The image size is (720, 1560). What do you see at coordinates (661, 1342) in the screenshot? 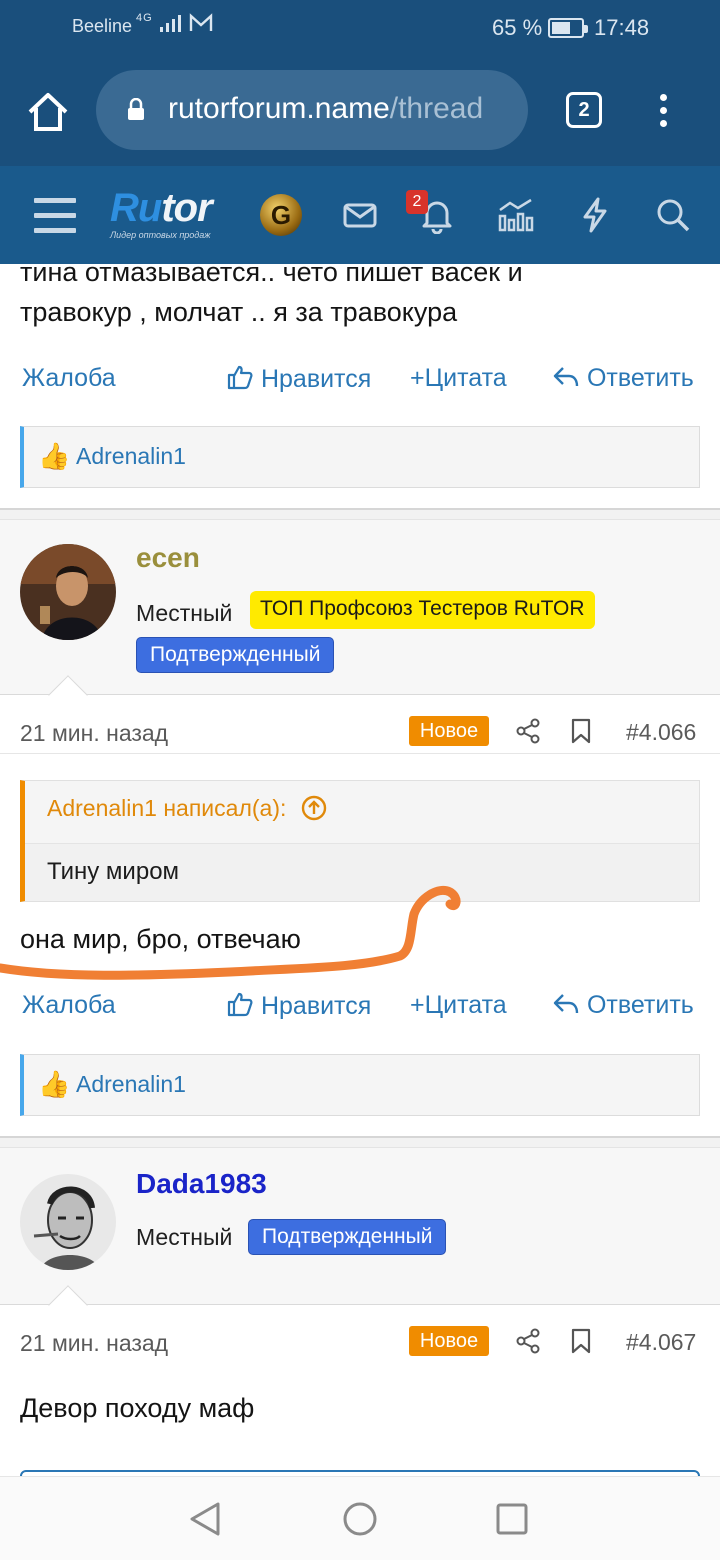
I see `post-number: #4.067` at bounding box center [661, 1342].